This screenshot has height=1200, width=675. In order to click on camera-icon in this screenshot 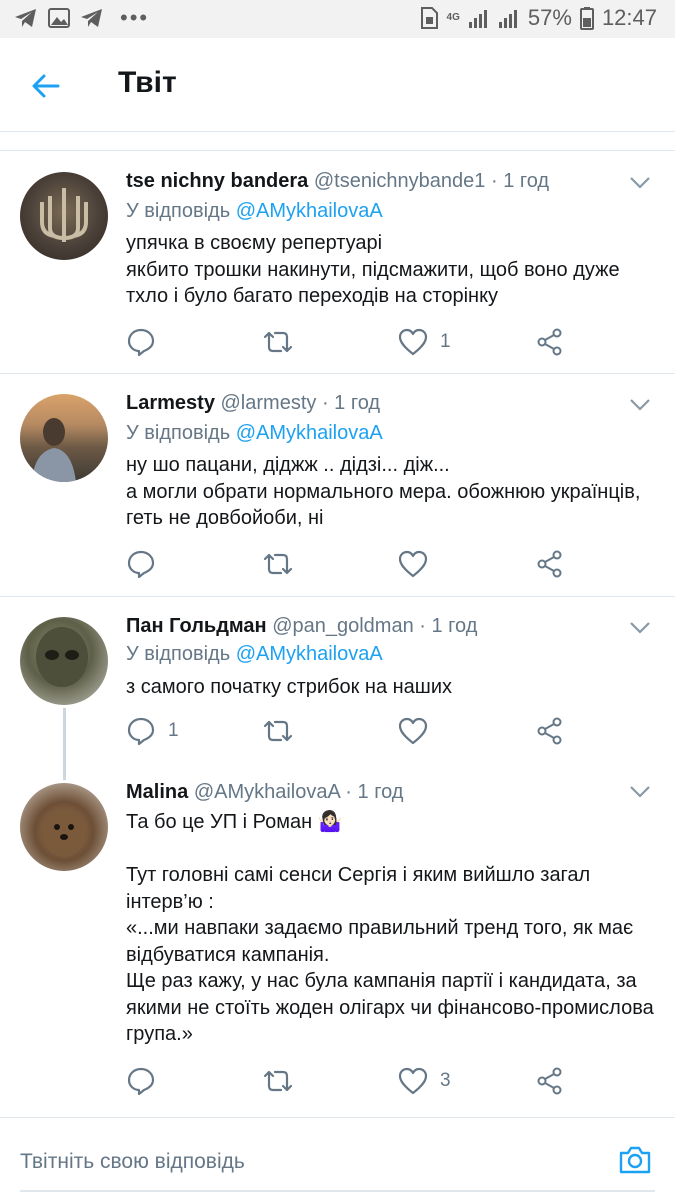, I will do `click(635, 1160)`.